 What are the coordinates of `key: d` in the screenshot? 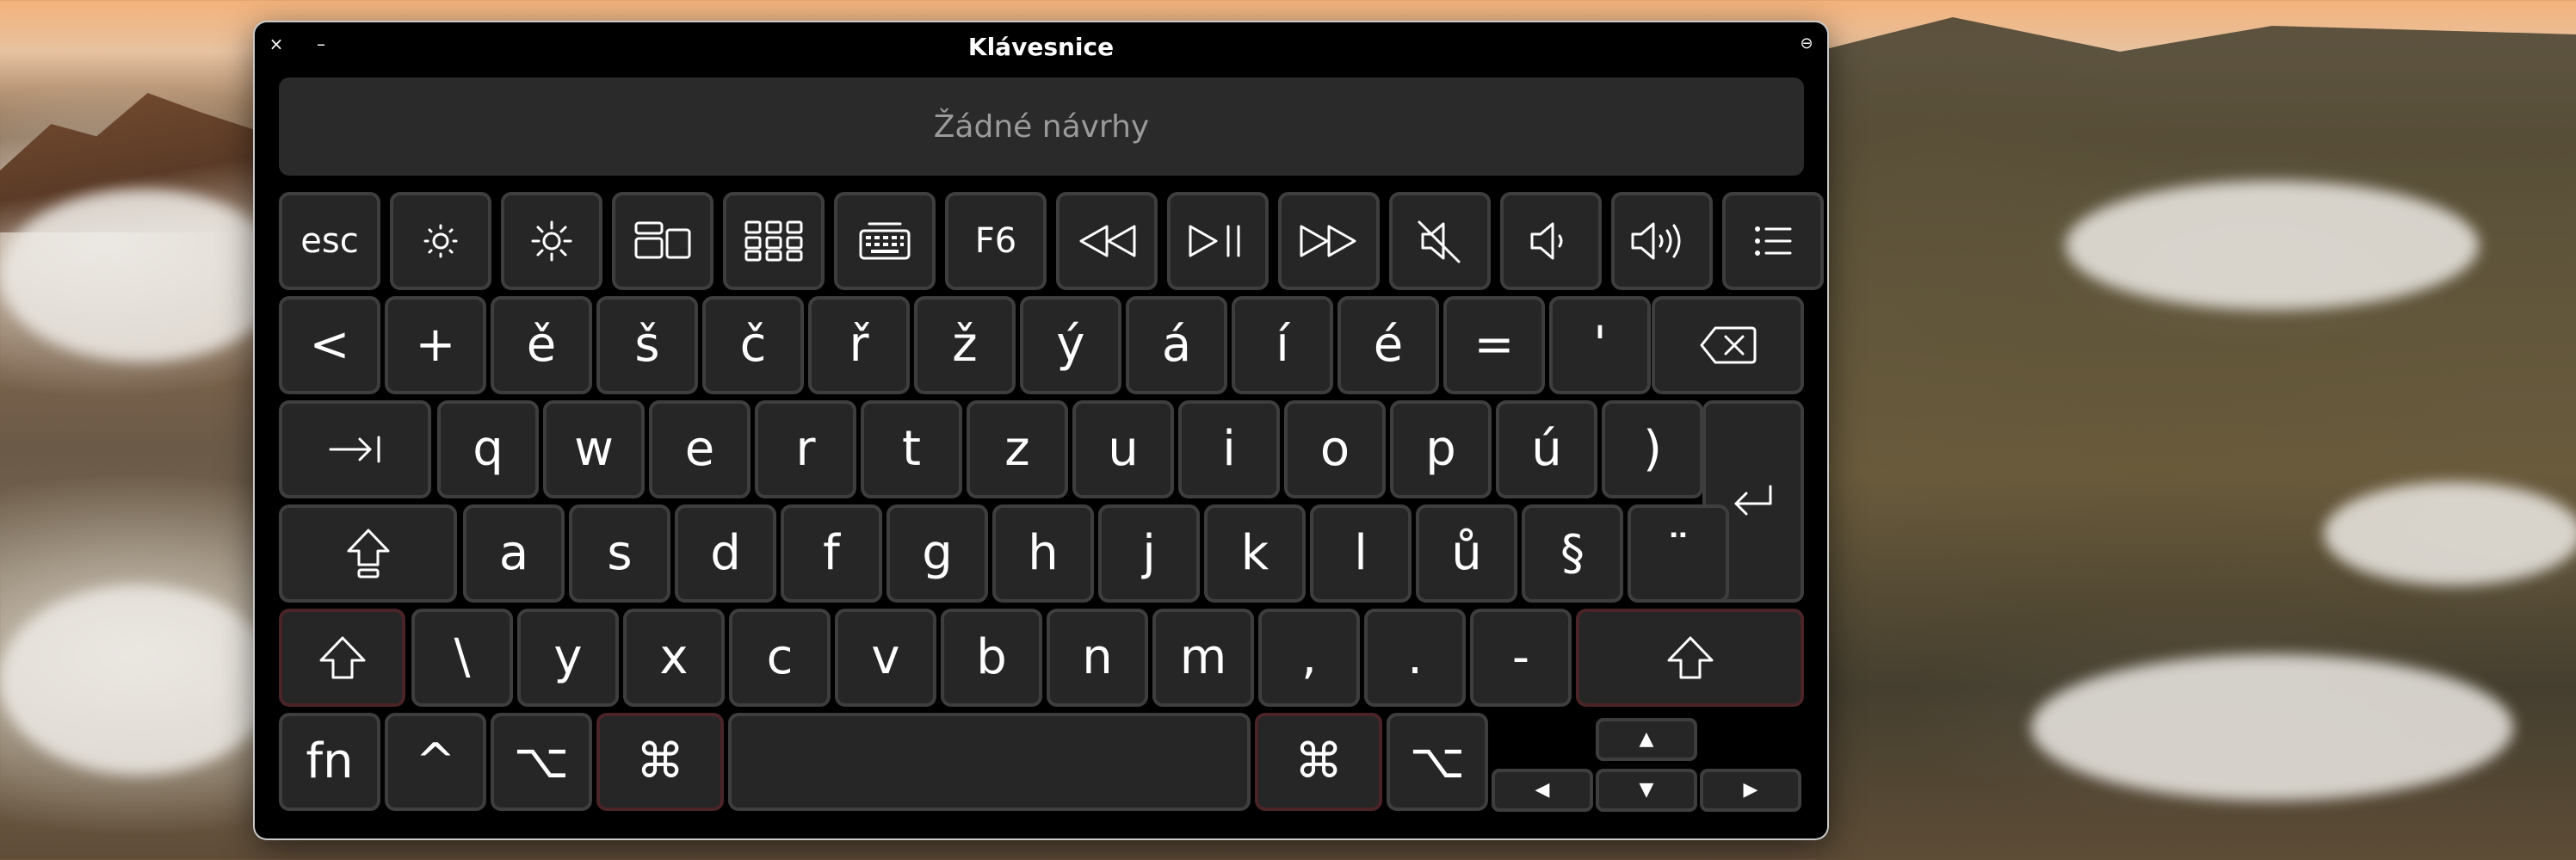 It's located at (725, 553).